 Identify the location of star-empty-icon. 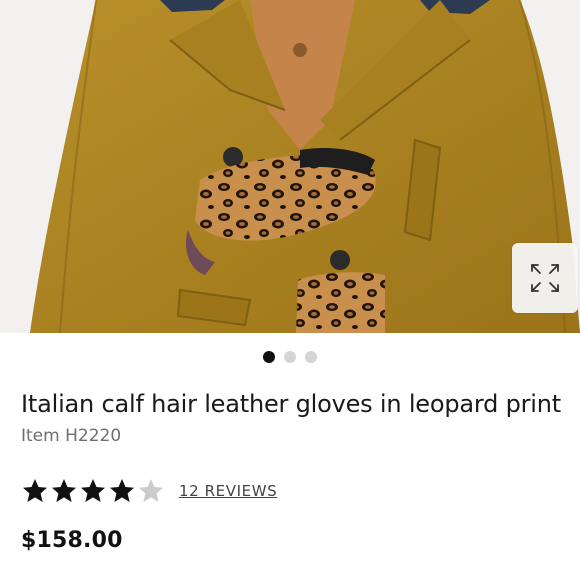
(151, 490).